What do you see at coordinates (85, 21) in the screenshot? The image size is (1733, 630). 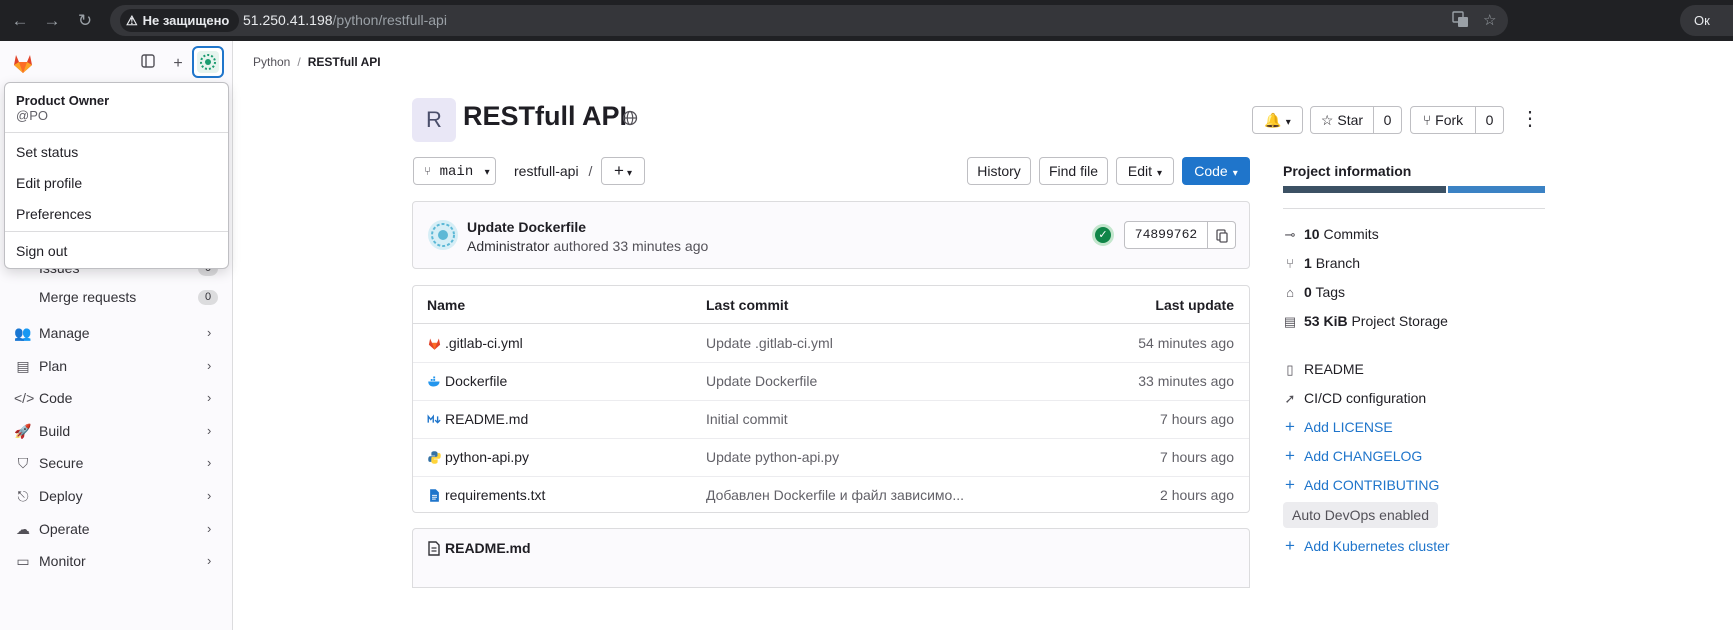 I see `reload-icon: ↻` at bounding box center [85, 21].